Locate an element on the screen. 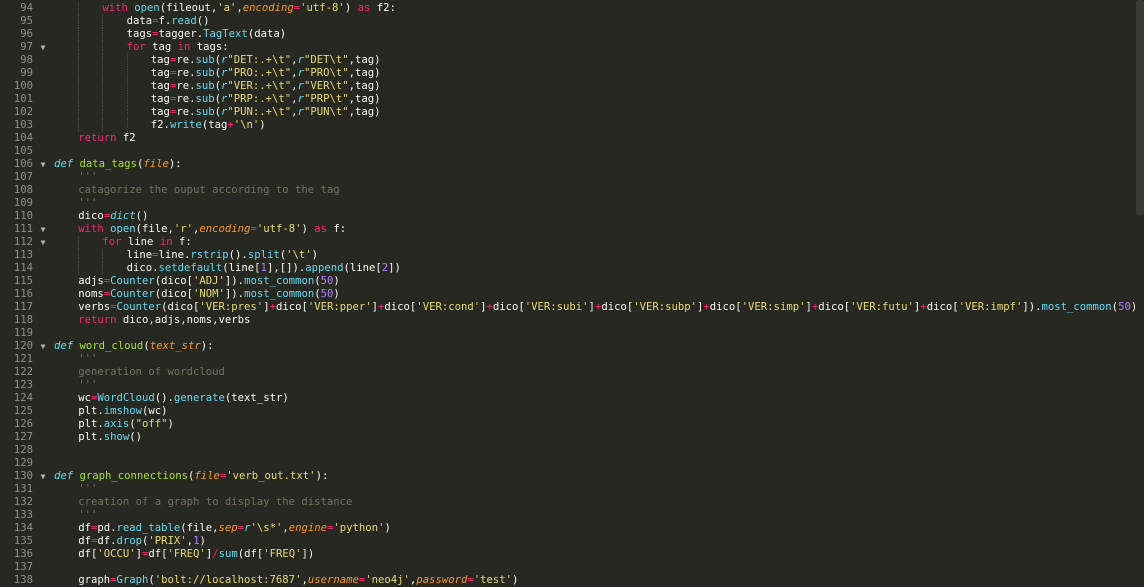 This screenshot has height=587, width=1144. code-token: 'VER:simp' is located at coordinates (773, 307).